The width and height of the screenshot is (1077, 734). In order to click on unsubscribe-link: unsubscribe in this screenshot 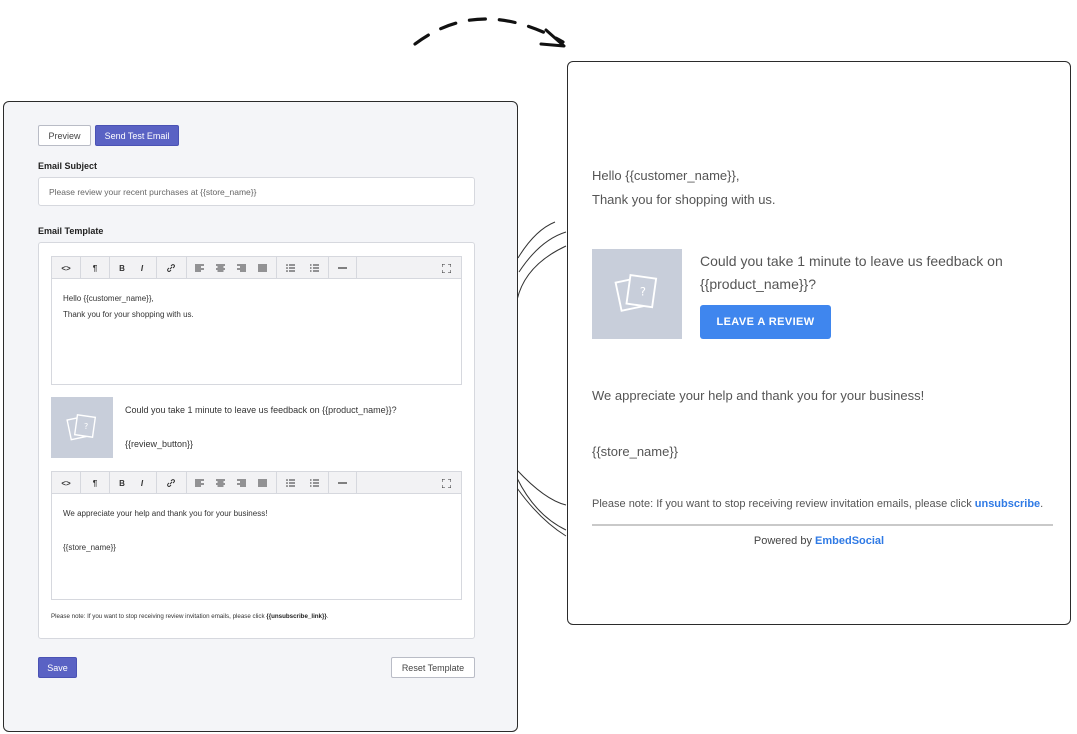, I will do `click(1007, 504)`.